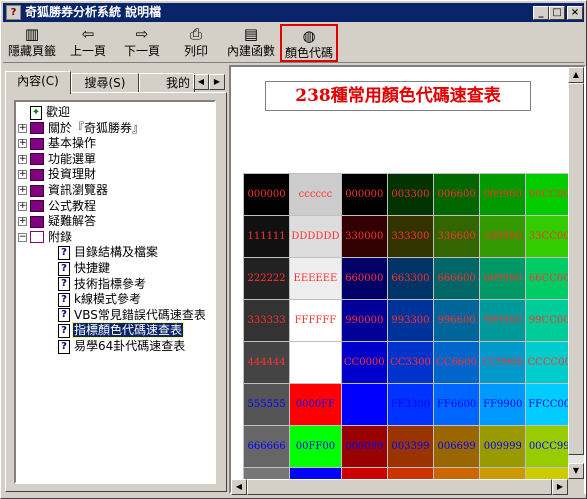 This screenshot has width=587, height=499. Describe the element at coordinates (142, 43) in the screenshot. I see `forward-button: ⇨ 下一頁` at that location.